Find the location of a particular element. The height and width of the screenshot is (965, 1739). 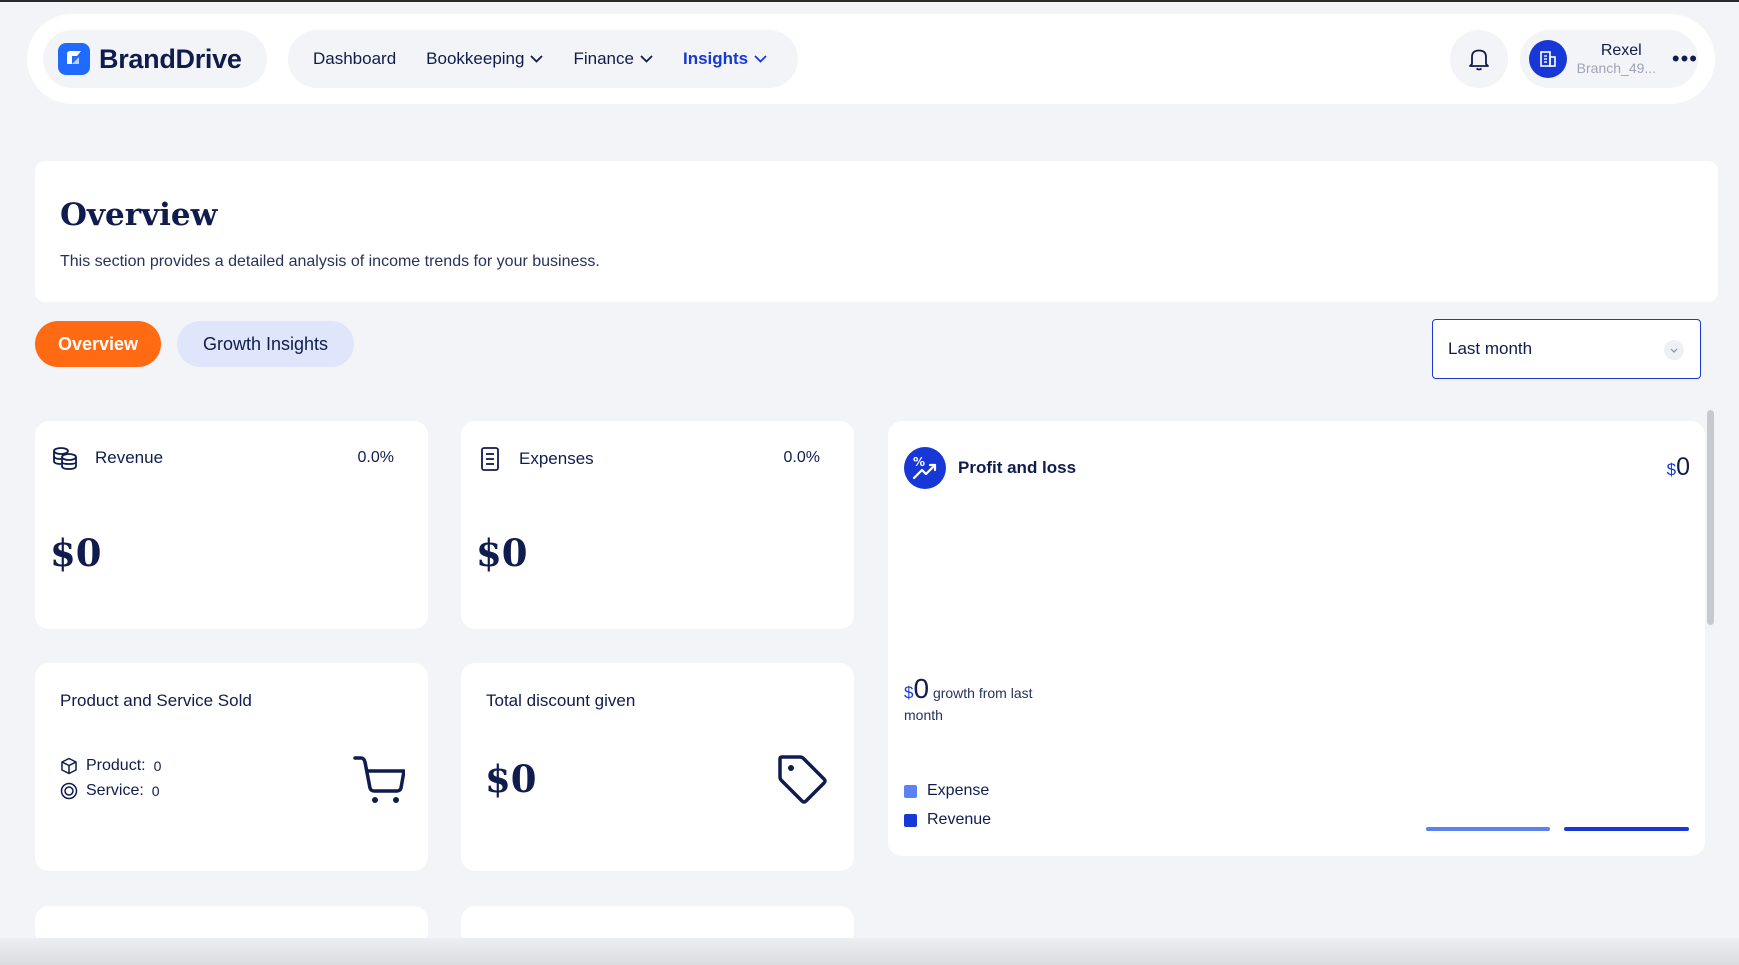

nav-finance: Finance is located at coordinates (613, 59).